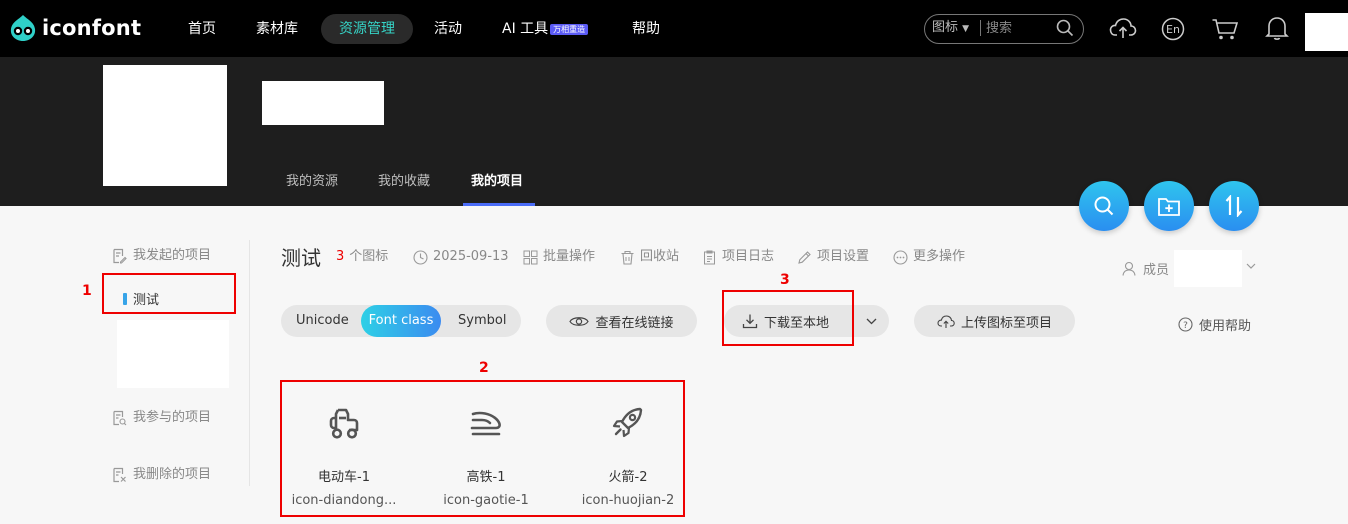 The width and height of the screenshot is (1348, 524). What do you see at coordinates (966, 29) in the screenshot?
I see `chevron-down-icon: ▼` at bounding box center [966, 29].